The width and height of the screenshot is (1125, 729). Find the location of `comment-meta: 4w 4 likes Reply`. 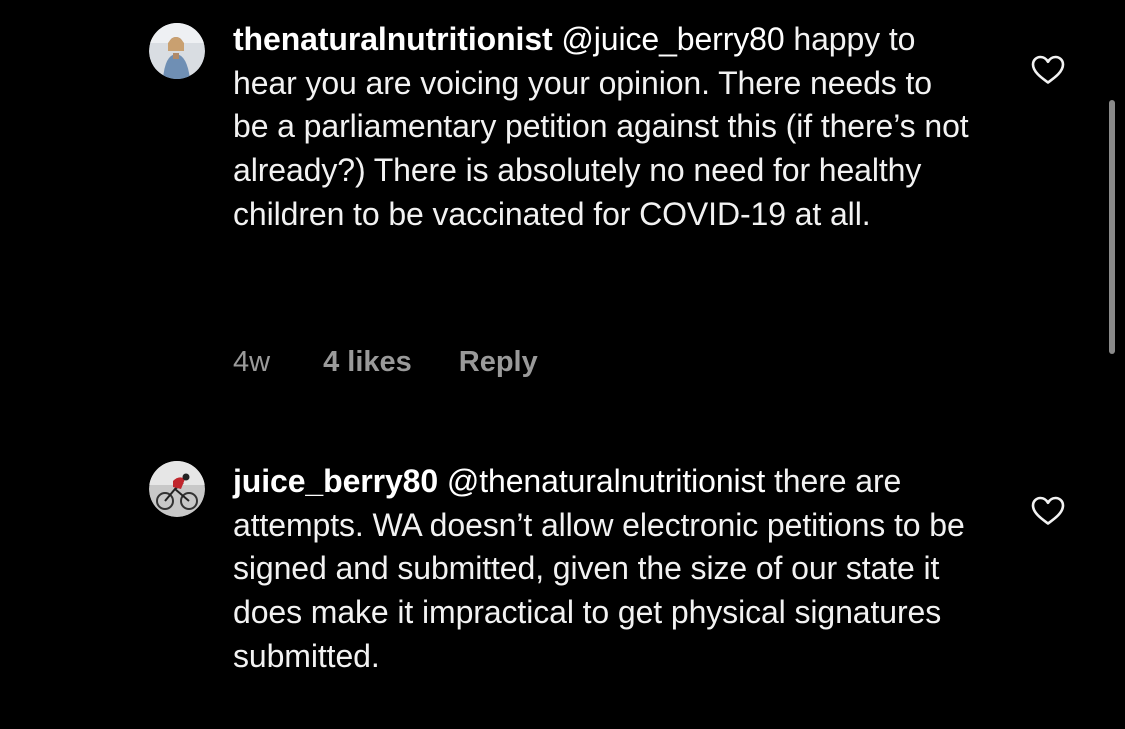

comment-meta: 4w 4 likes Reply is located at coordinates (385, 362).